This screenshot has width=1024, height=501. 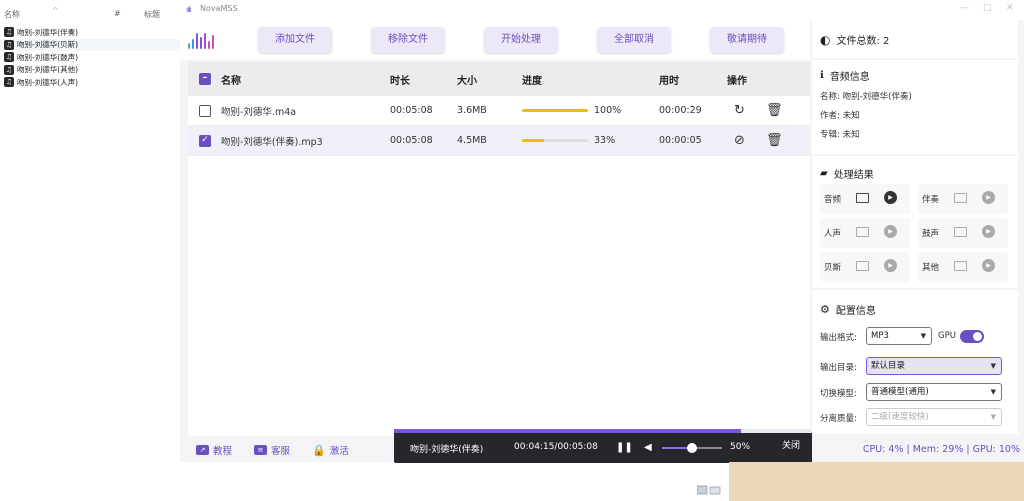 I want to click on remove-file-button: 移除文件, so click(x=408, y=40).